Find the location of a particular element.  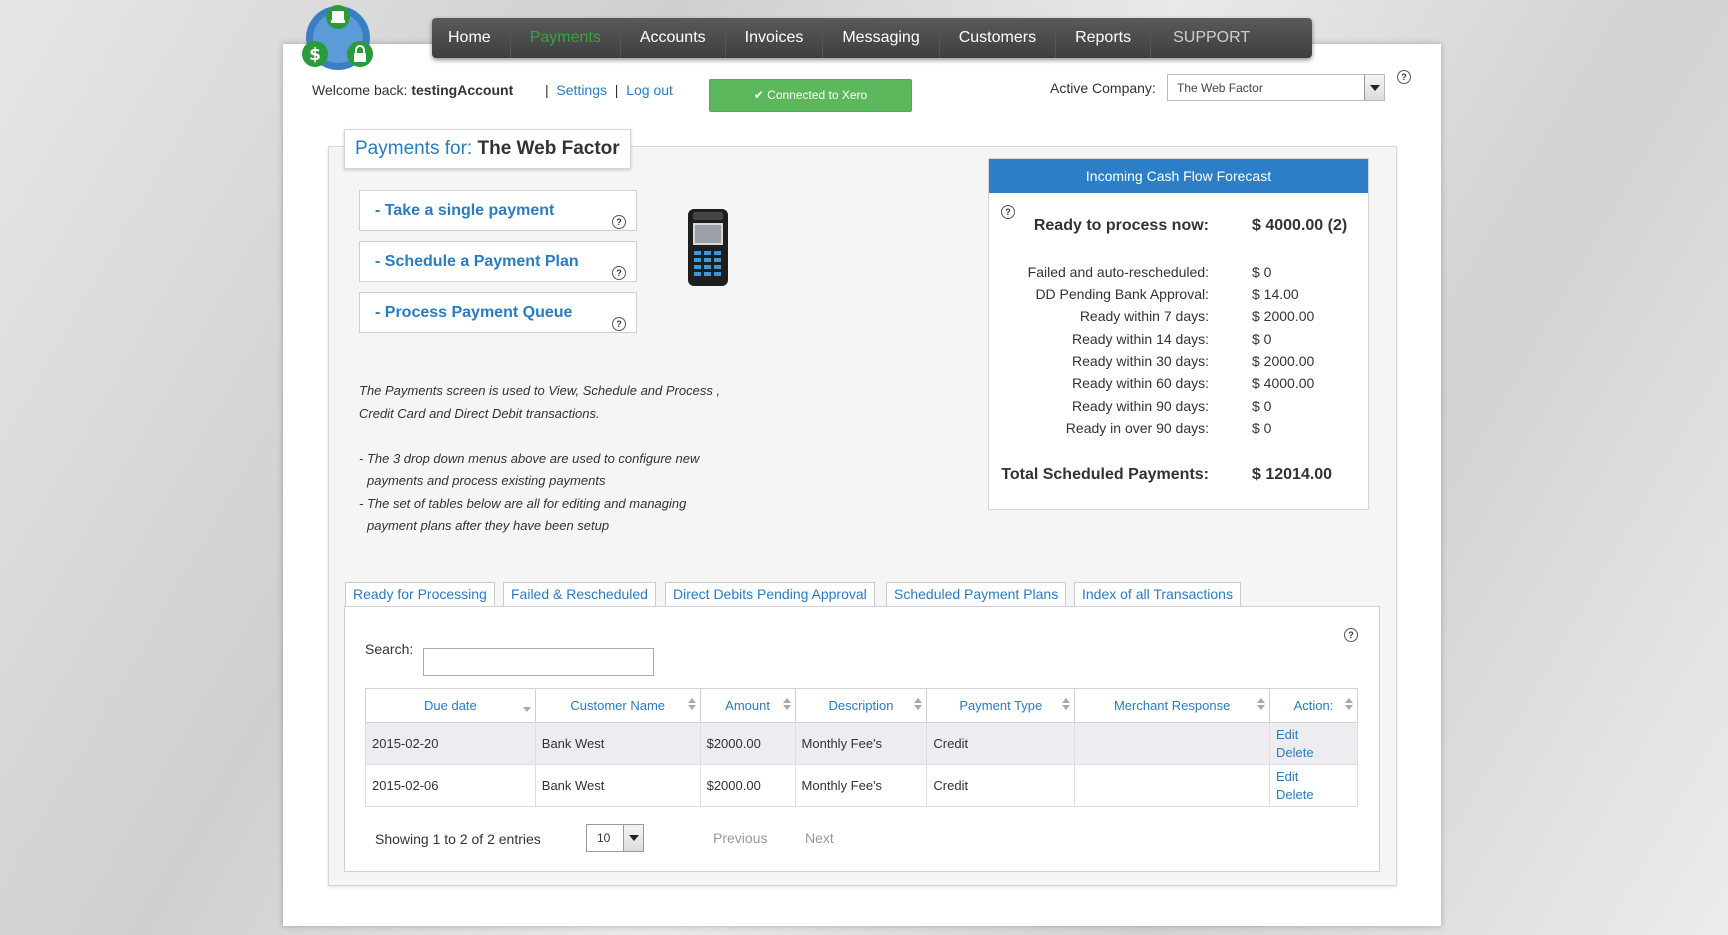

forecast-label: DD Pending Bank Approval: is located at coordinates (1122, 294).